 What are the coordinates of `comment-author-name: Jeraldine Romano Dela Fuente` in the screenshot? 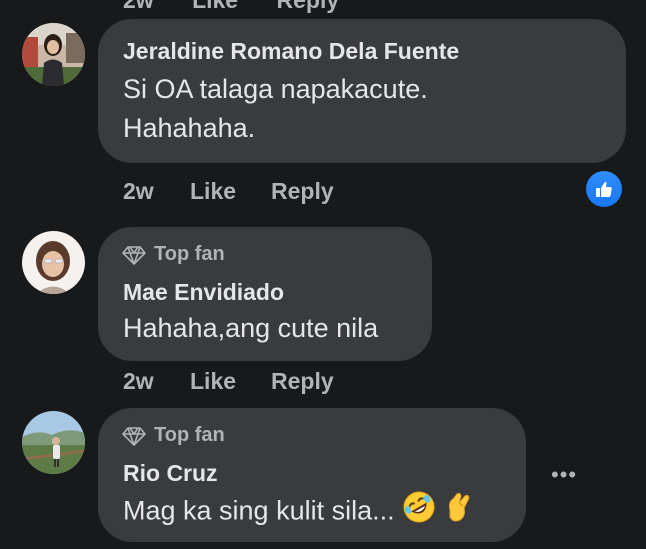 It's located at (291, 51).